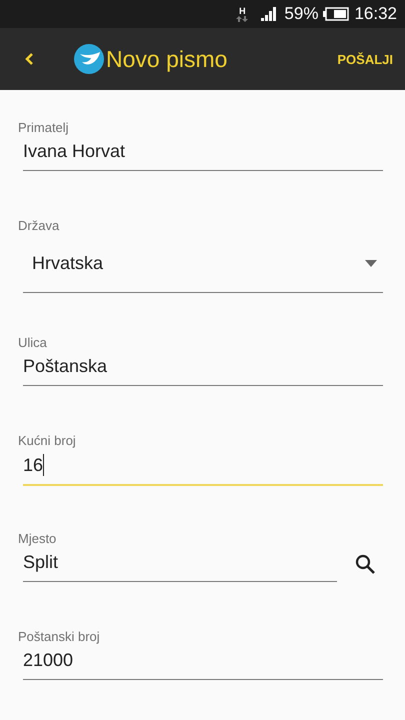 The width and height of the screenshot is (405, 720). Describe the element at coordinates (167, 59) in the screenshot. I see `screen-title: Novo pismo` at that location.